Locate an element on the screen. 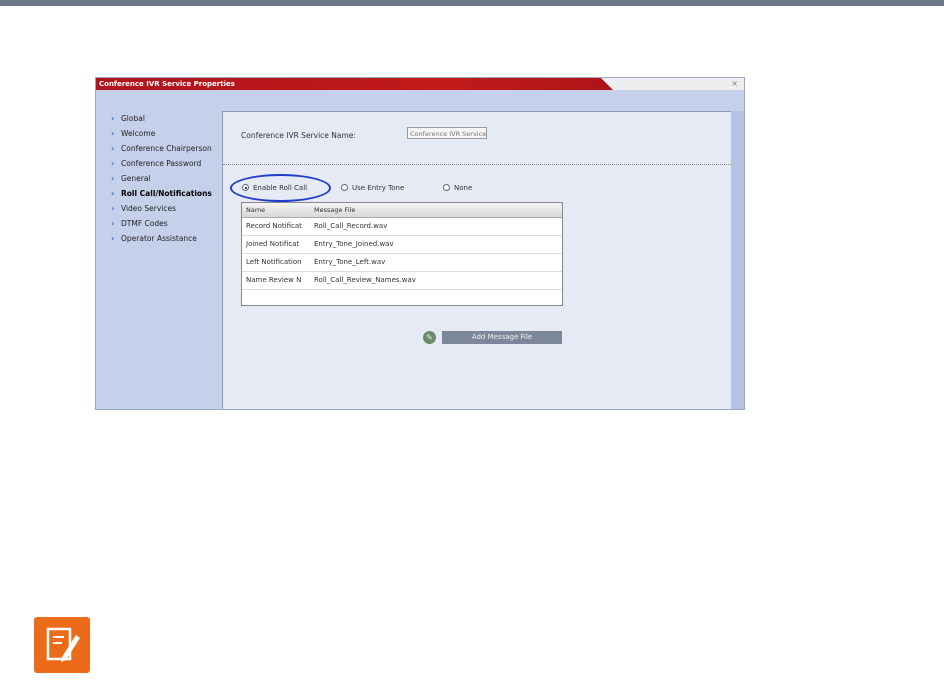  section-divider is located at coordinates (477, 164).